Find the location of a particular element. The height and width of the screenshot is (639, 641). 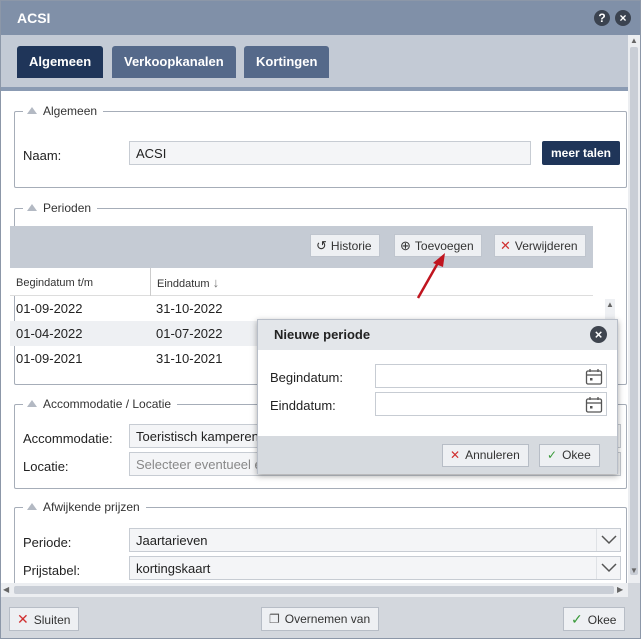

window-footer: ✕ Sluiten ❐ Overnemen van ✓ Okee is located at coordinates (320, 618).